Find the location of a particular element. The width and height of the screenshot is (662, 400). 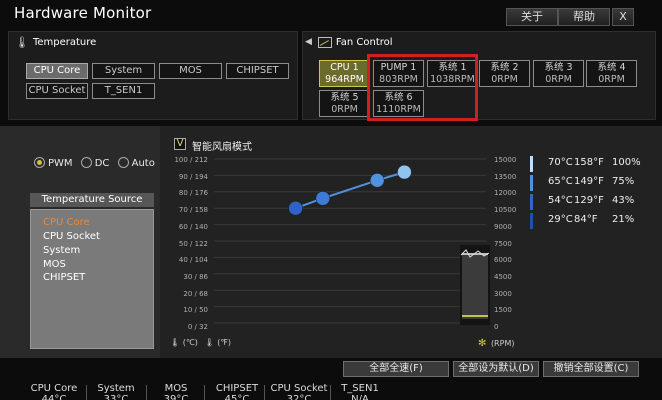

legend-row: 29°C 84°F 21% is located at coordinates (590, 221).